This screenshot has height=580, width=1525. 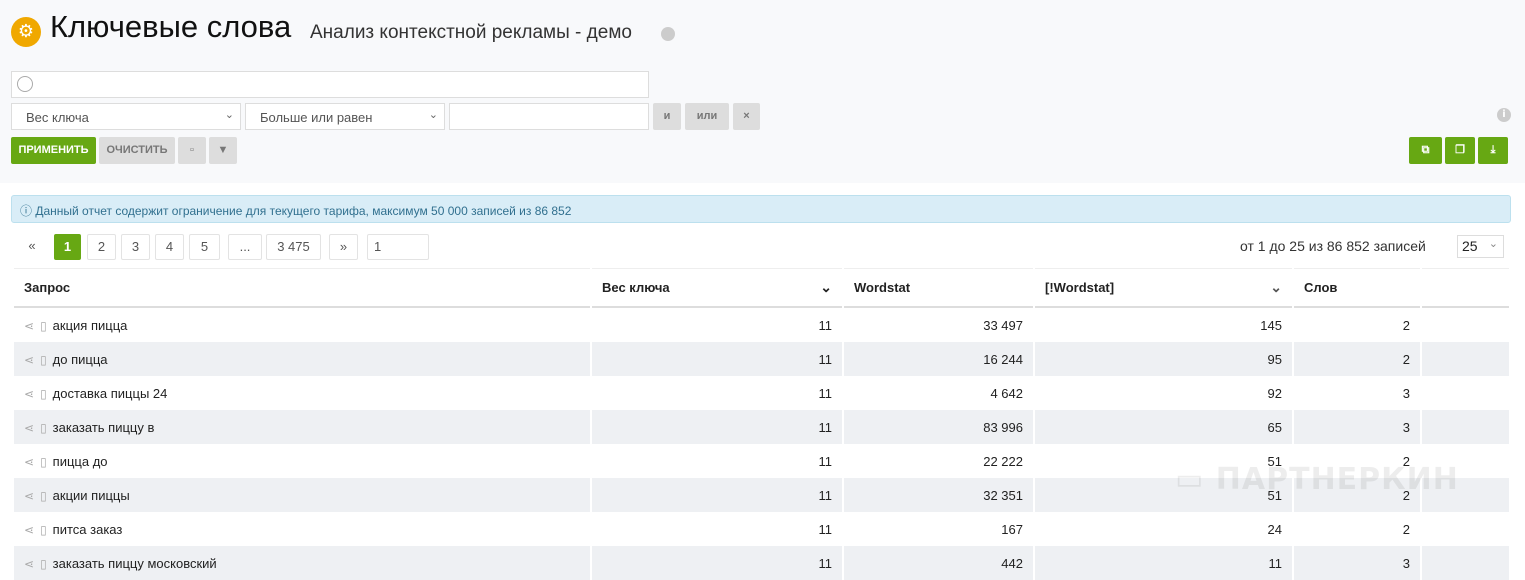 I want to click on info-icon: i, so click(x=1504, y=115).